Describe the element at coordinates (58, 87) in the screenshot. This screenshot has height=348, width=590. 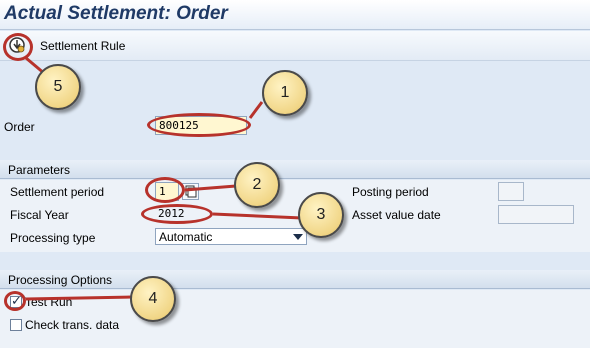
I see `callout-5: 5` at that location.